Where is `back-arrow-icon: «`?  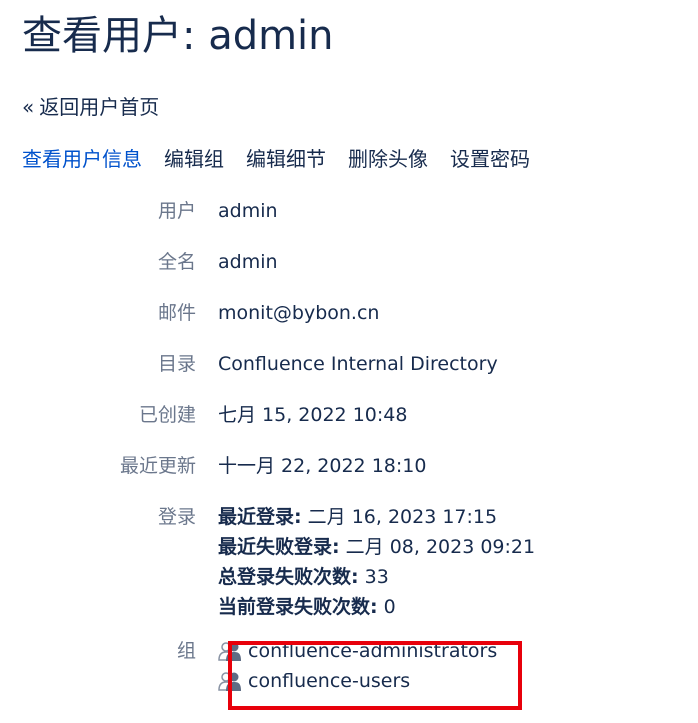
back-arrow-icon: « is located at coordinates (28, 107).